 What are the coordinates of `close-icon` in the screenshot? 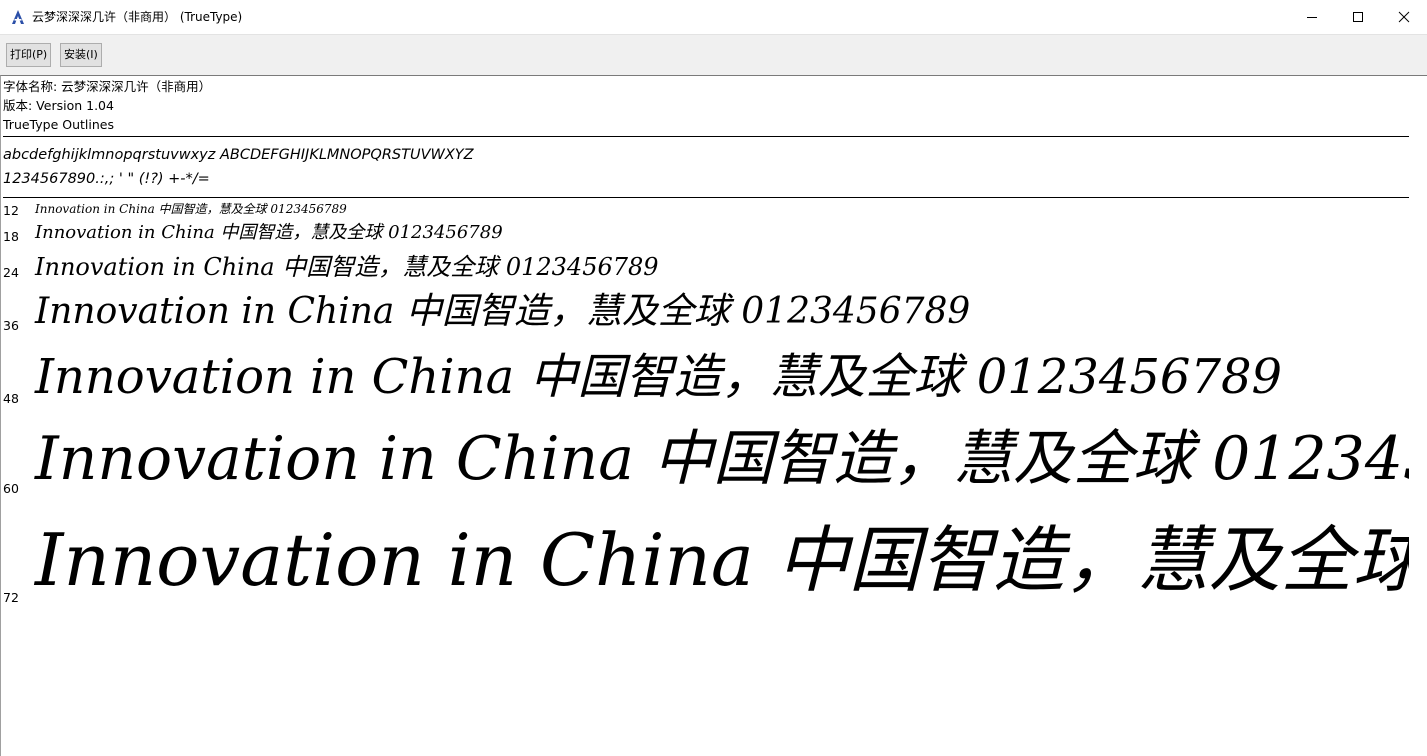 It's located at (1404, 17).